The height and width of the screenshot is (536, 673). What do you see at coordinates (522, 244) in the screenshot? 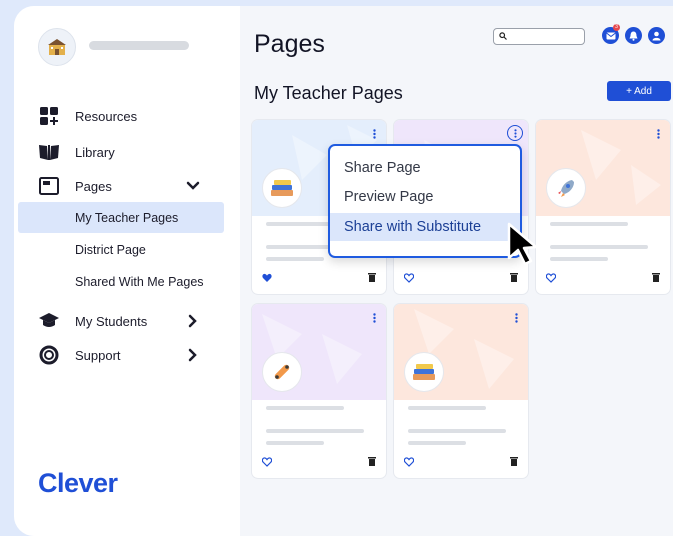
I see `mouse-cursor-icon` at bounding box center [522, 244].